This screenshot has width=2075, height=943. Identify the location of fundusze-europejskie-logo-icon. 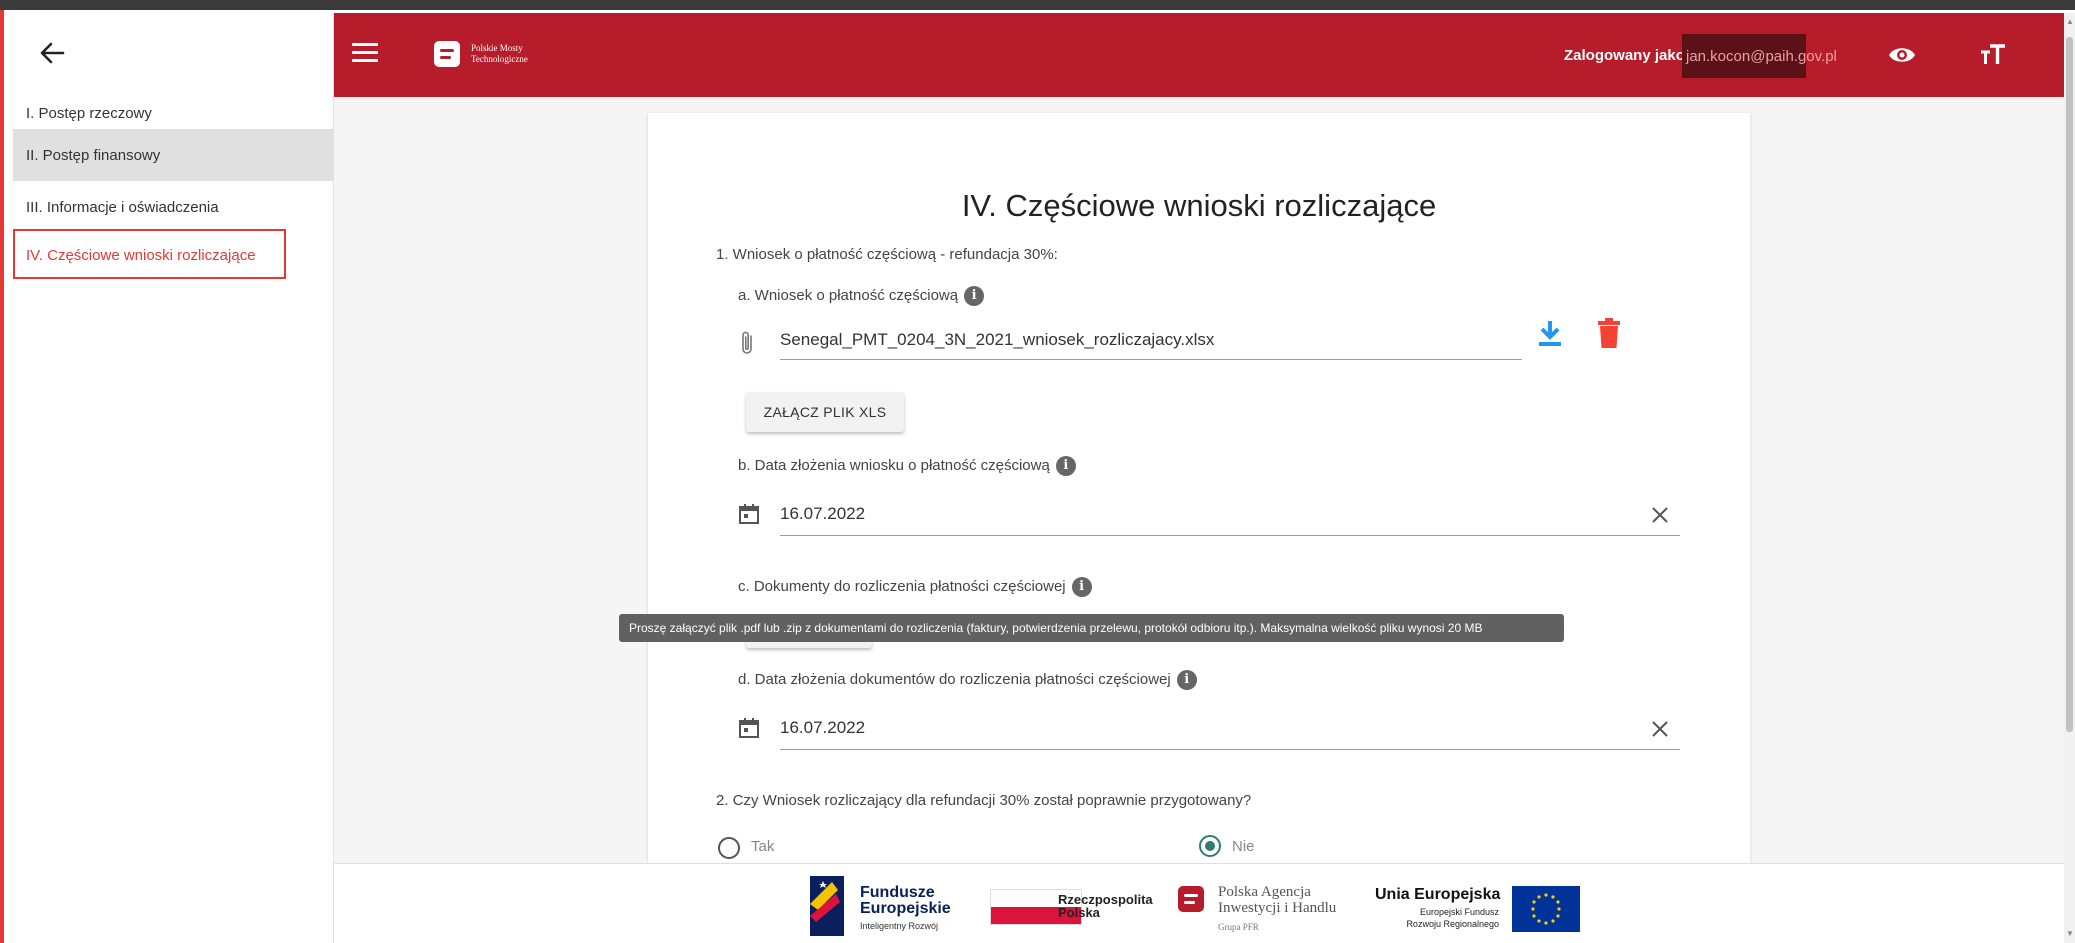
(827, 906).